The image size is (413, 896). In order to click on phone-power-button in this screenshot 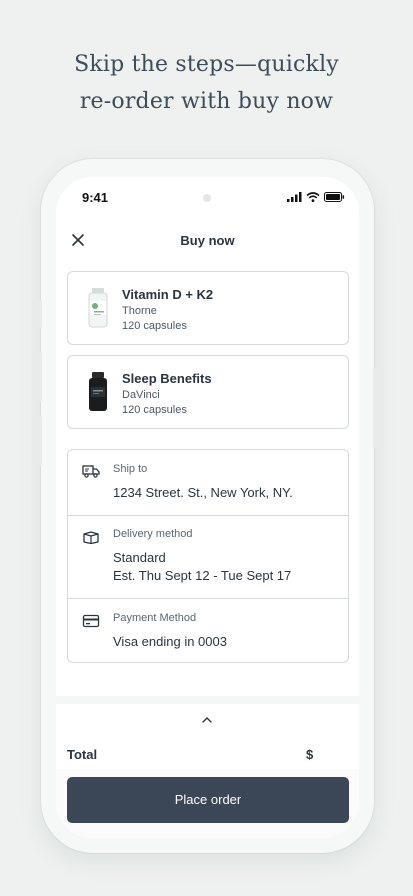, I will do `click(375, 408)`.